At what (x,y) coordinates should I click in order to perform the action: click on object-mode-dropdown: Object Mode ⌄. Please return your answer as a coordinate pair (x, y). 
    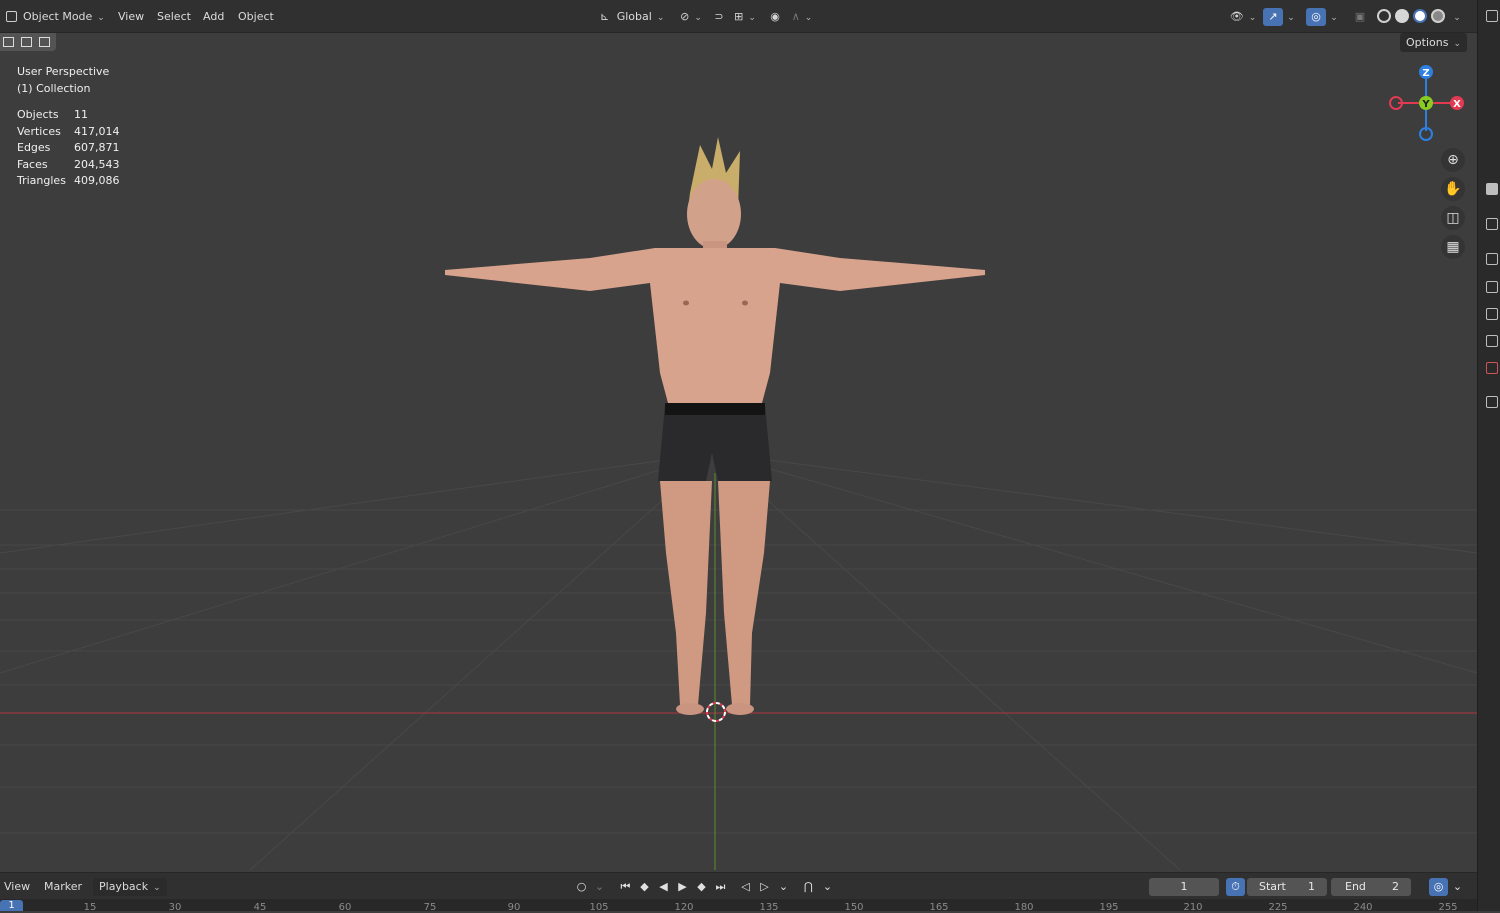
    Looking at the image, I should click on (56, 17).